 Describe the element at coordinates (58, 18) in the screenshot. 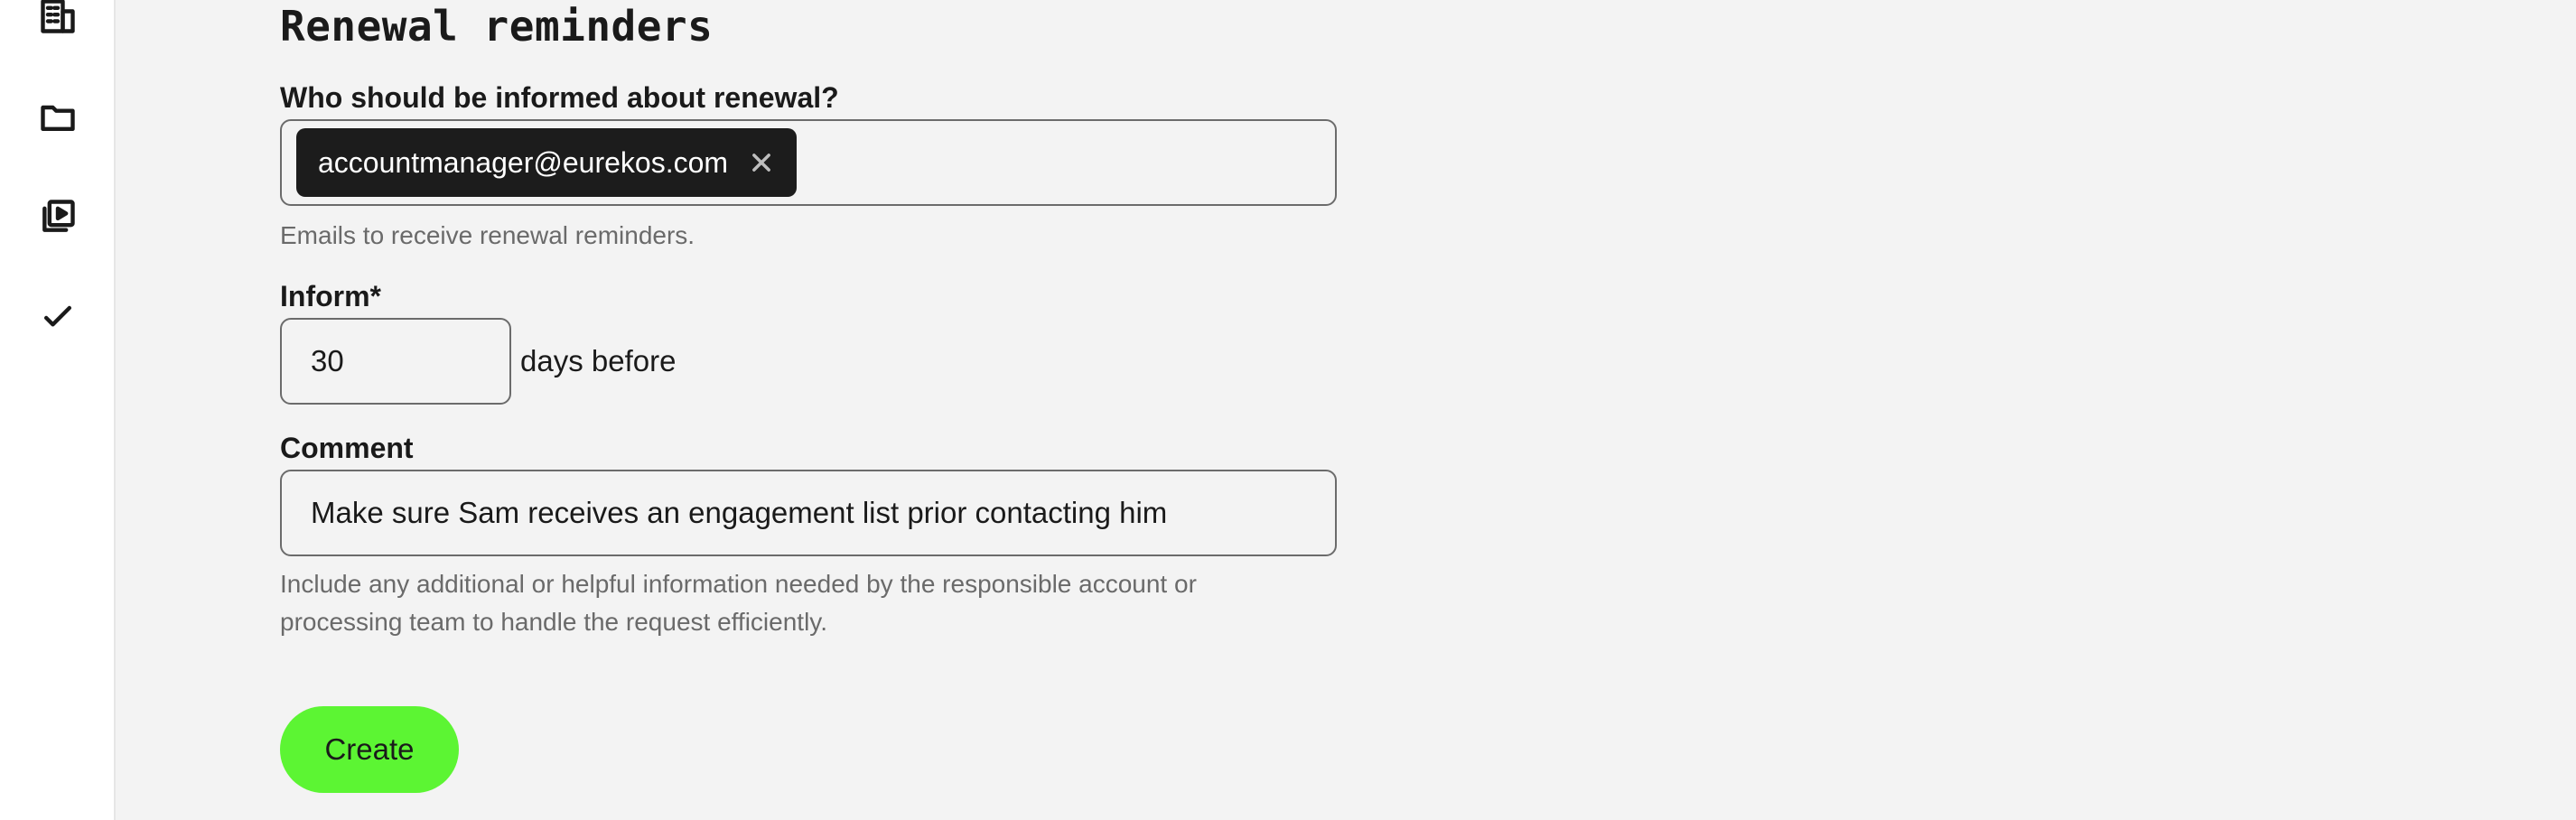

I see `building-icon` at that location.